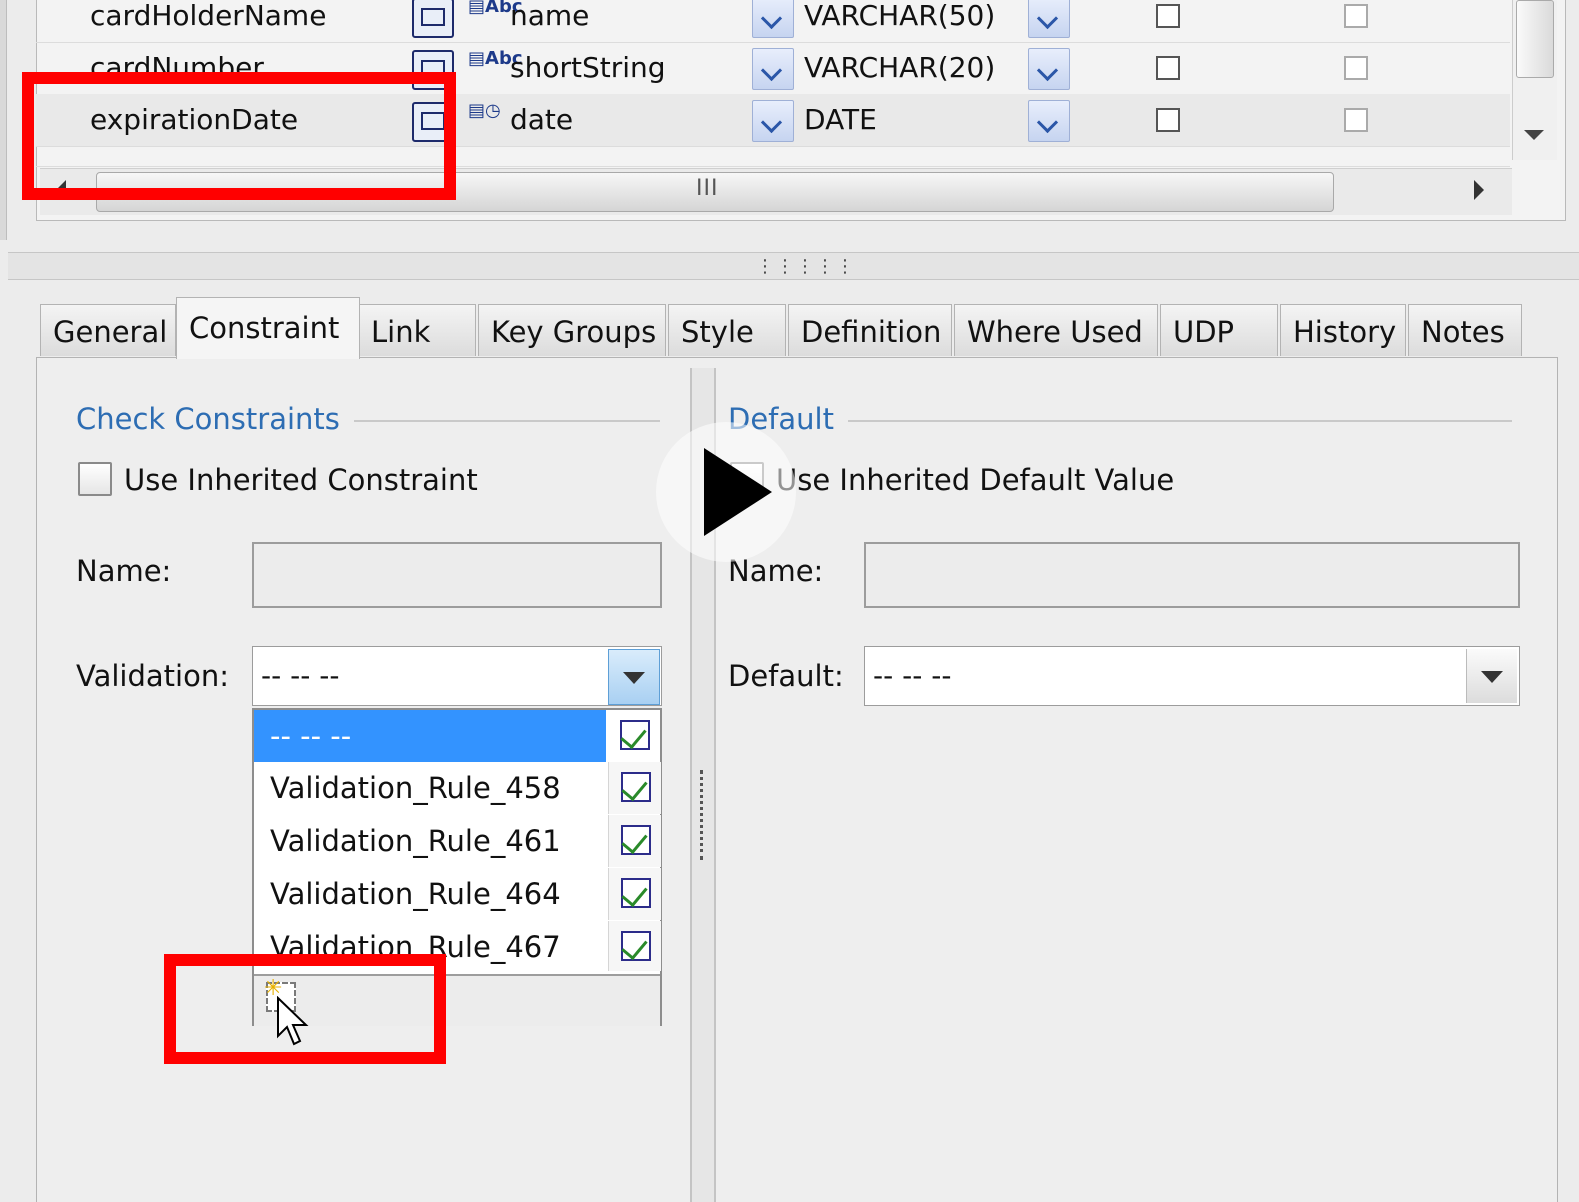 This screenshot has width=1579, height=1202. What do you see at coordinates (3, 120) in the screenshot?
I see `grid-left-edge` at bounding box center [3, 120].